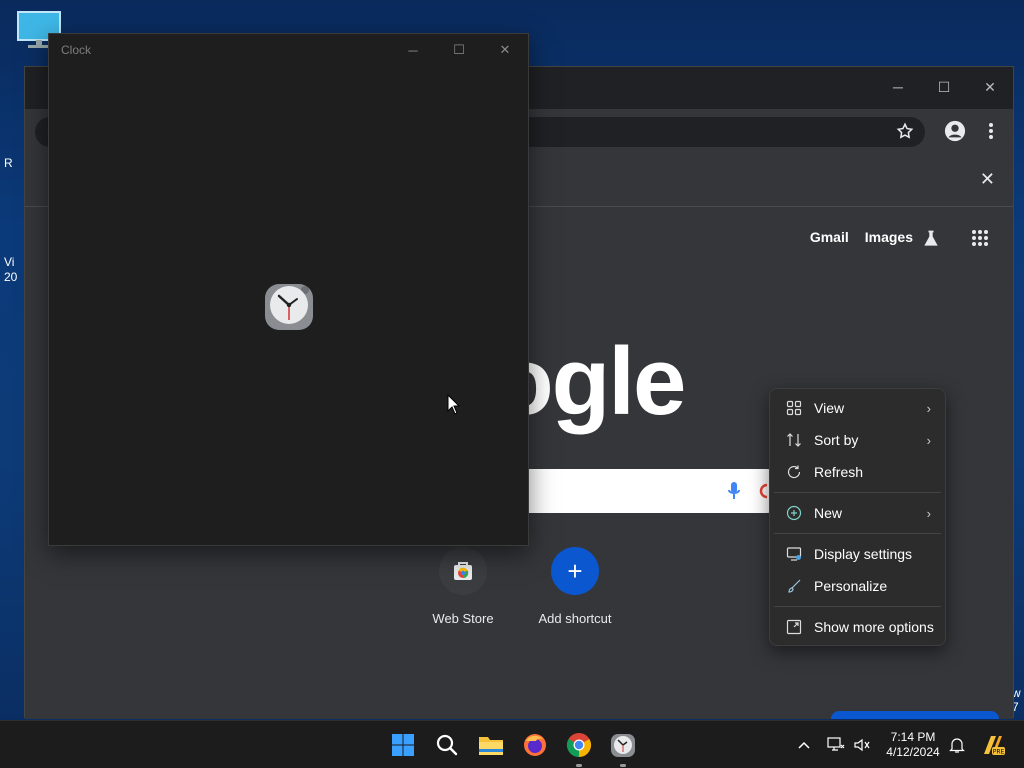 The image size is (1024, 768). I want to click on sort-icon, so click(794, 440).